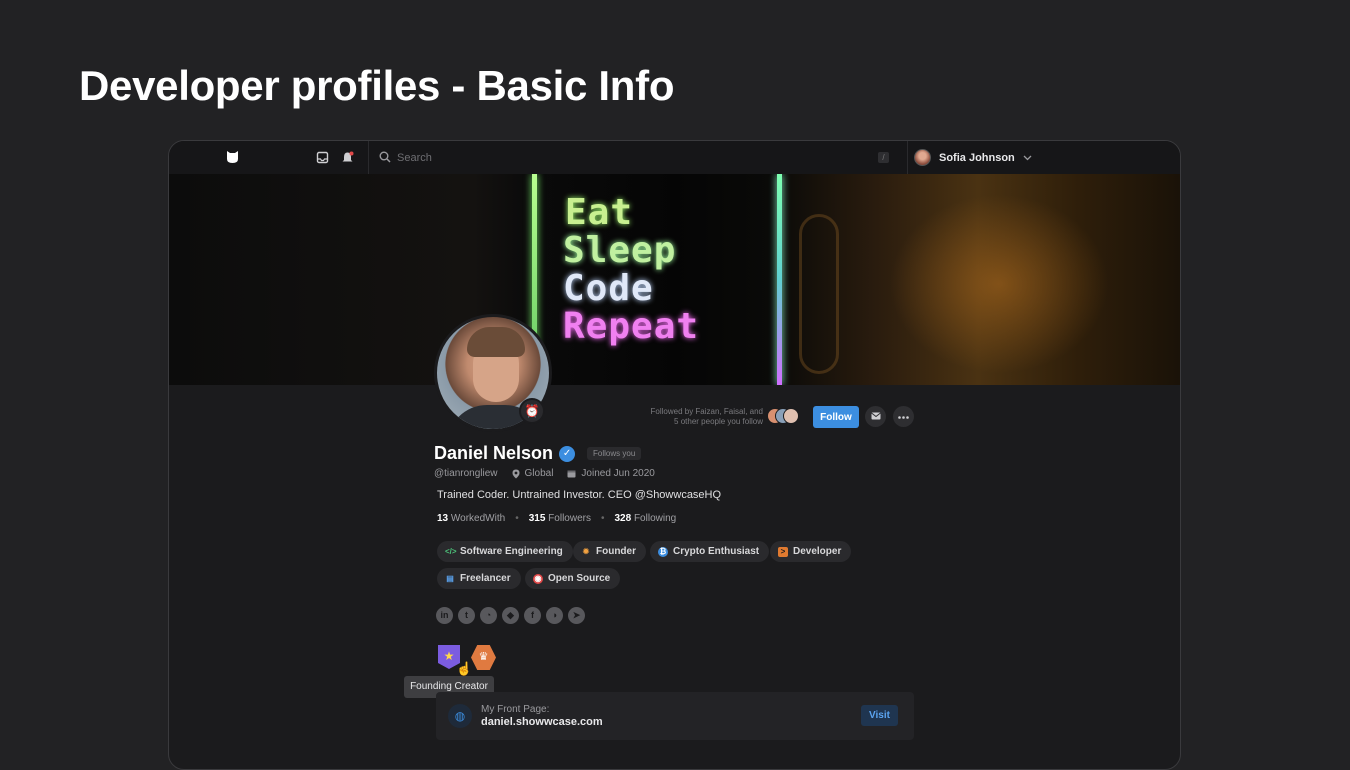 The image size is (1350, 770). Describe the element at coordinates (609, 551) in the screenshot. I see `tag-founder: ✹ Founder` at that location.